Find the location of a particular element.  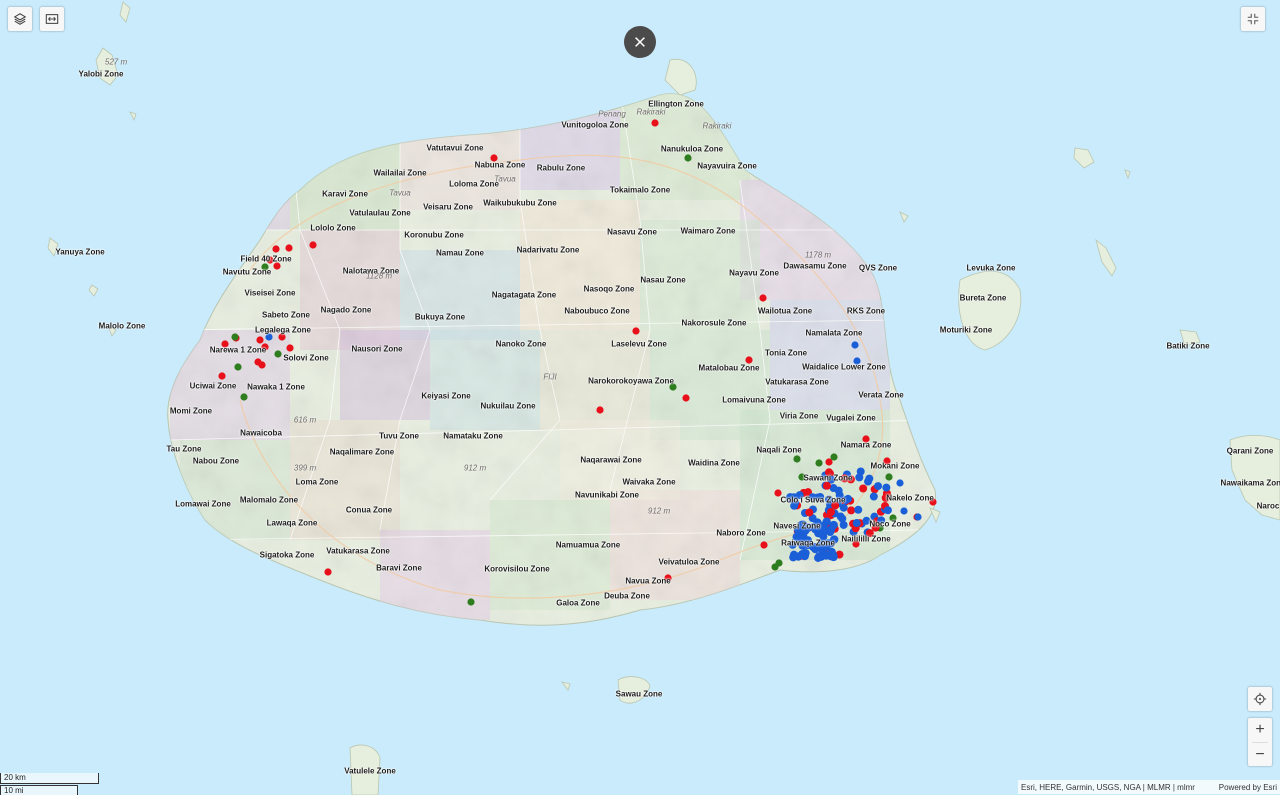

zoom-in-button: + is located at coordinates (1260, 730).